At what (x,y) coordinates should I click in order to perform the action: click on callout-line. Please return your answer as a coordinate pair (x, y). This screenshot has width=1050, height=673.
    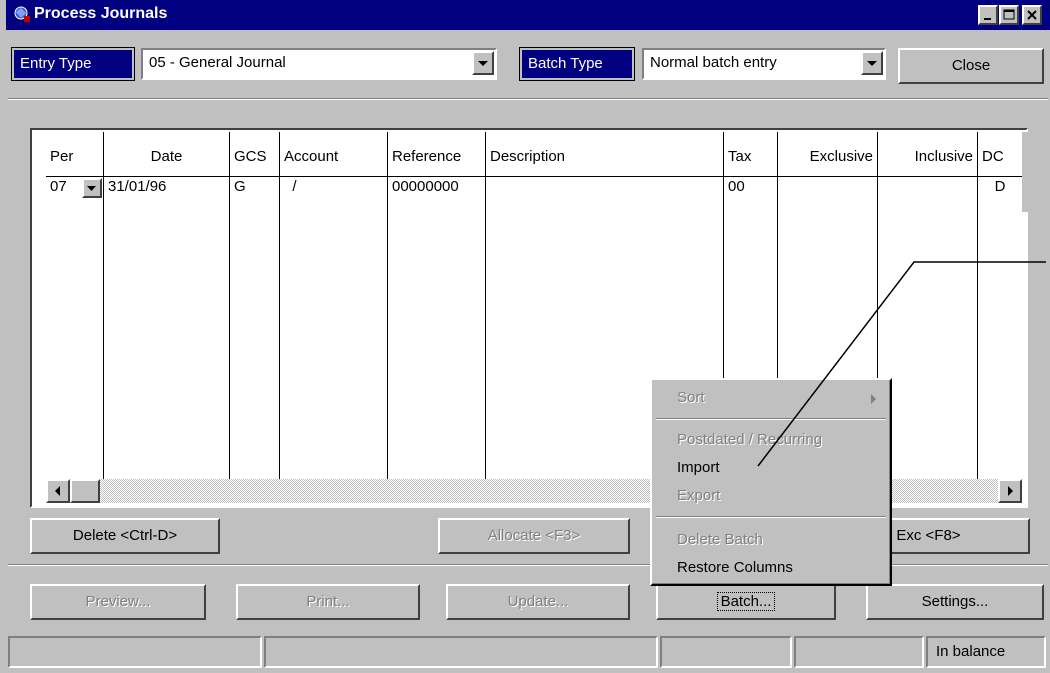
    Looking at the image, I should click on (901, 364).